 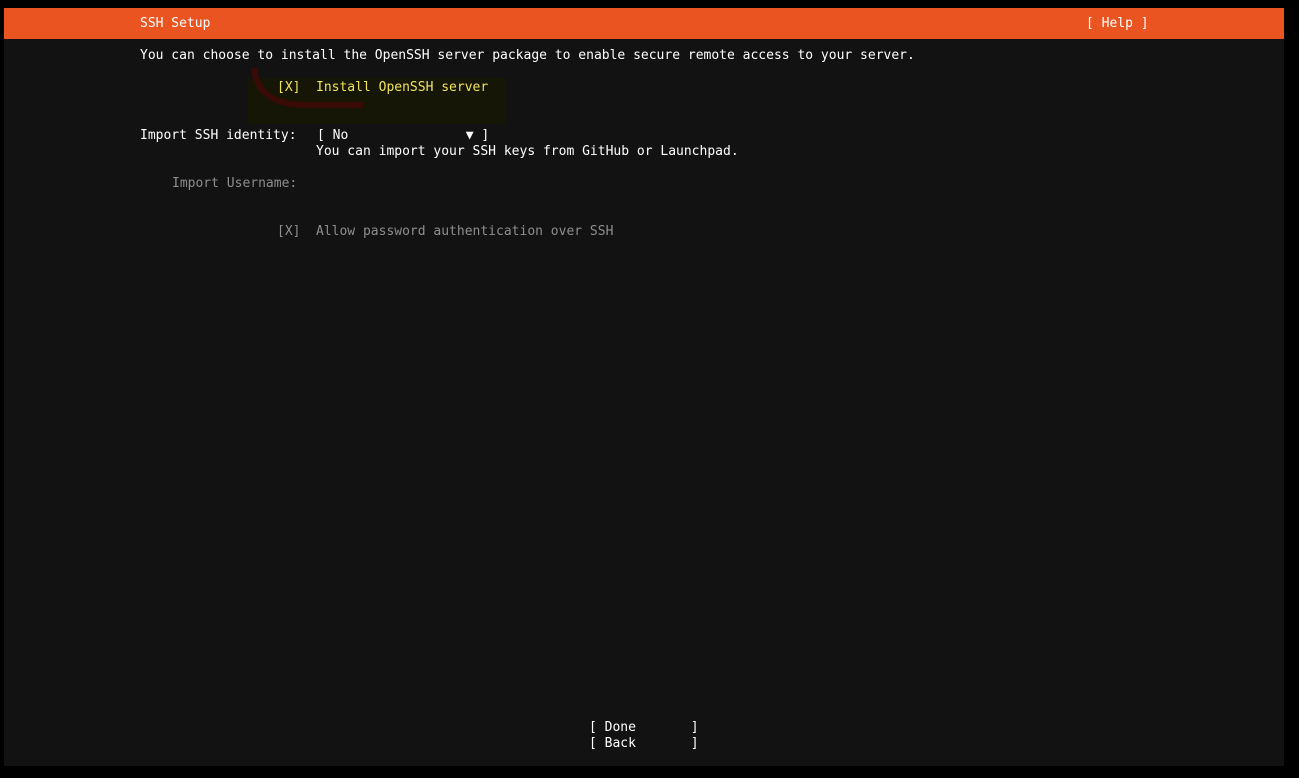 What do you see at coordinates (175, 23) in the screenshot?
I see `page-title: SSH Setup` at bounding box center [175, 23].